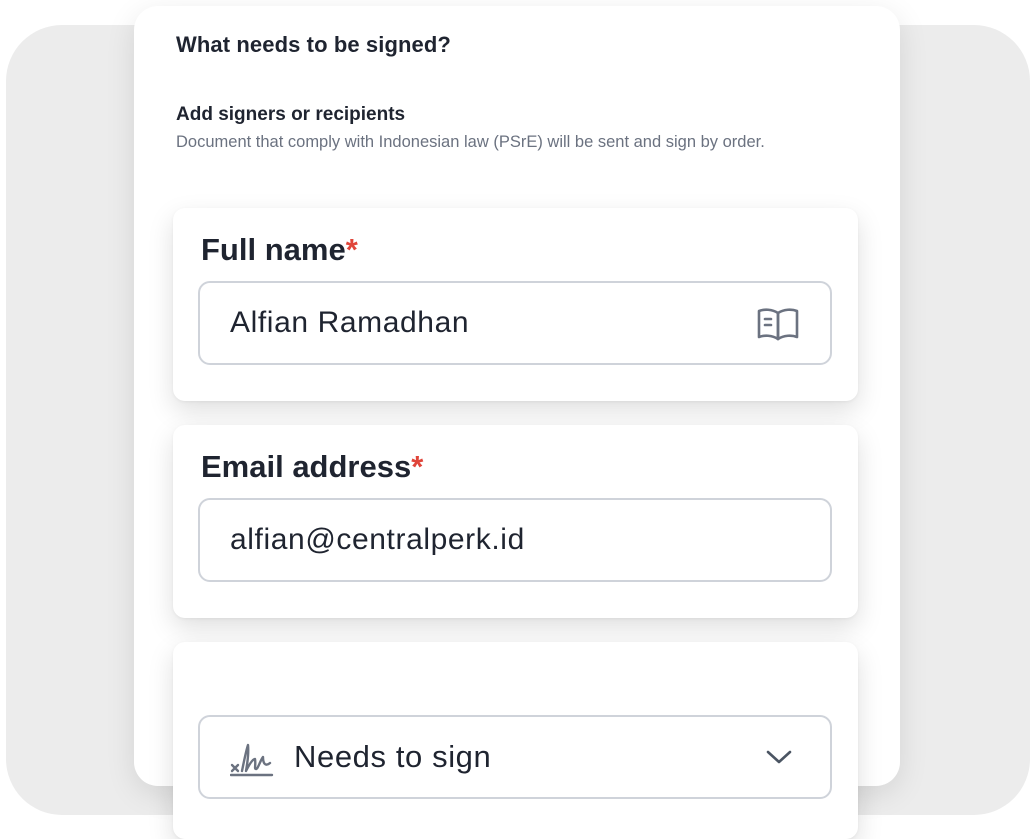  What do you see at coordinates (515, 323) in the screenshot?
I see `full-name-input: Alfian Ramadhan` at bounding box center [515, 323].